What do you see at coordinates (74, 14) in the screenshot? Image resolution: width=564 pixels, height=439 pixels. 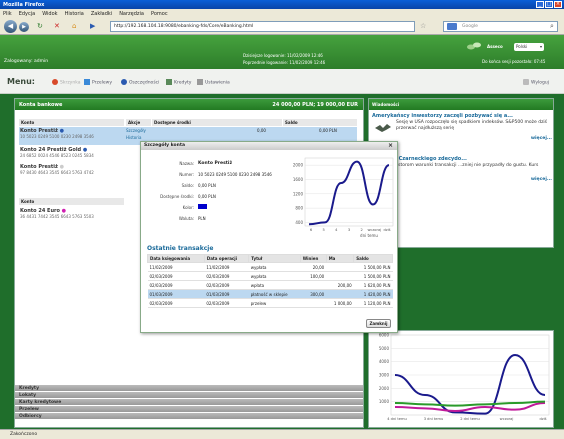 I see `menu-historia: Historia` at bounding box center [74, 14].